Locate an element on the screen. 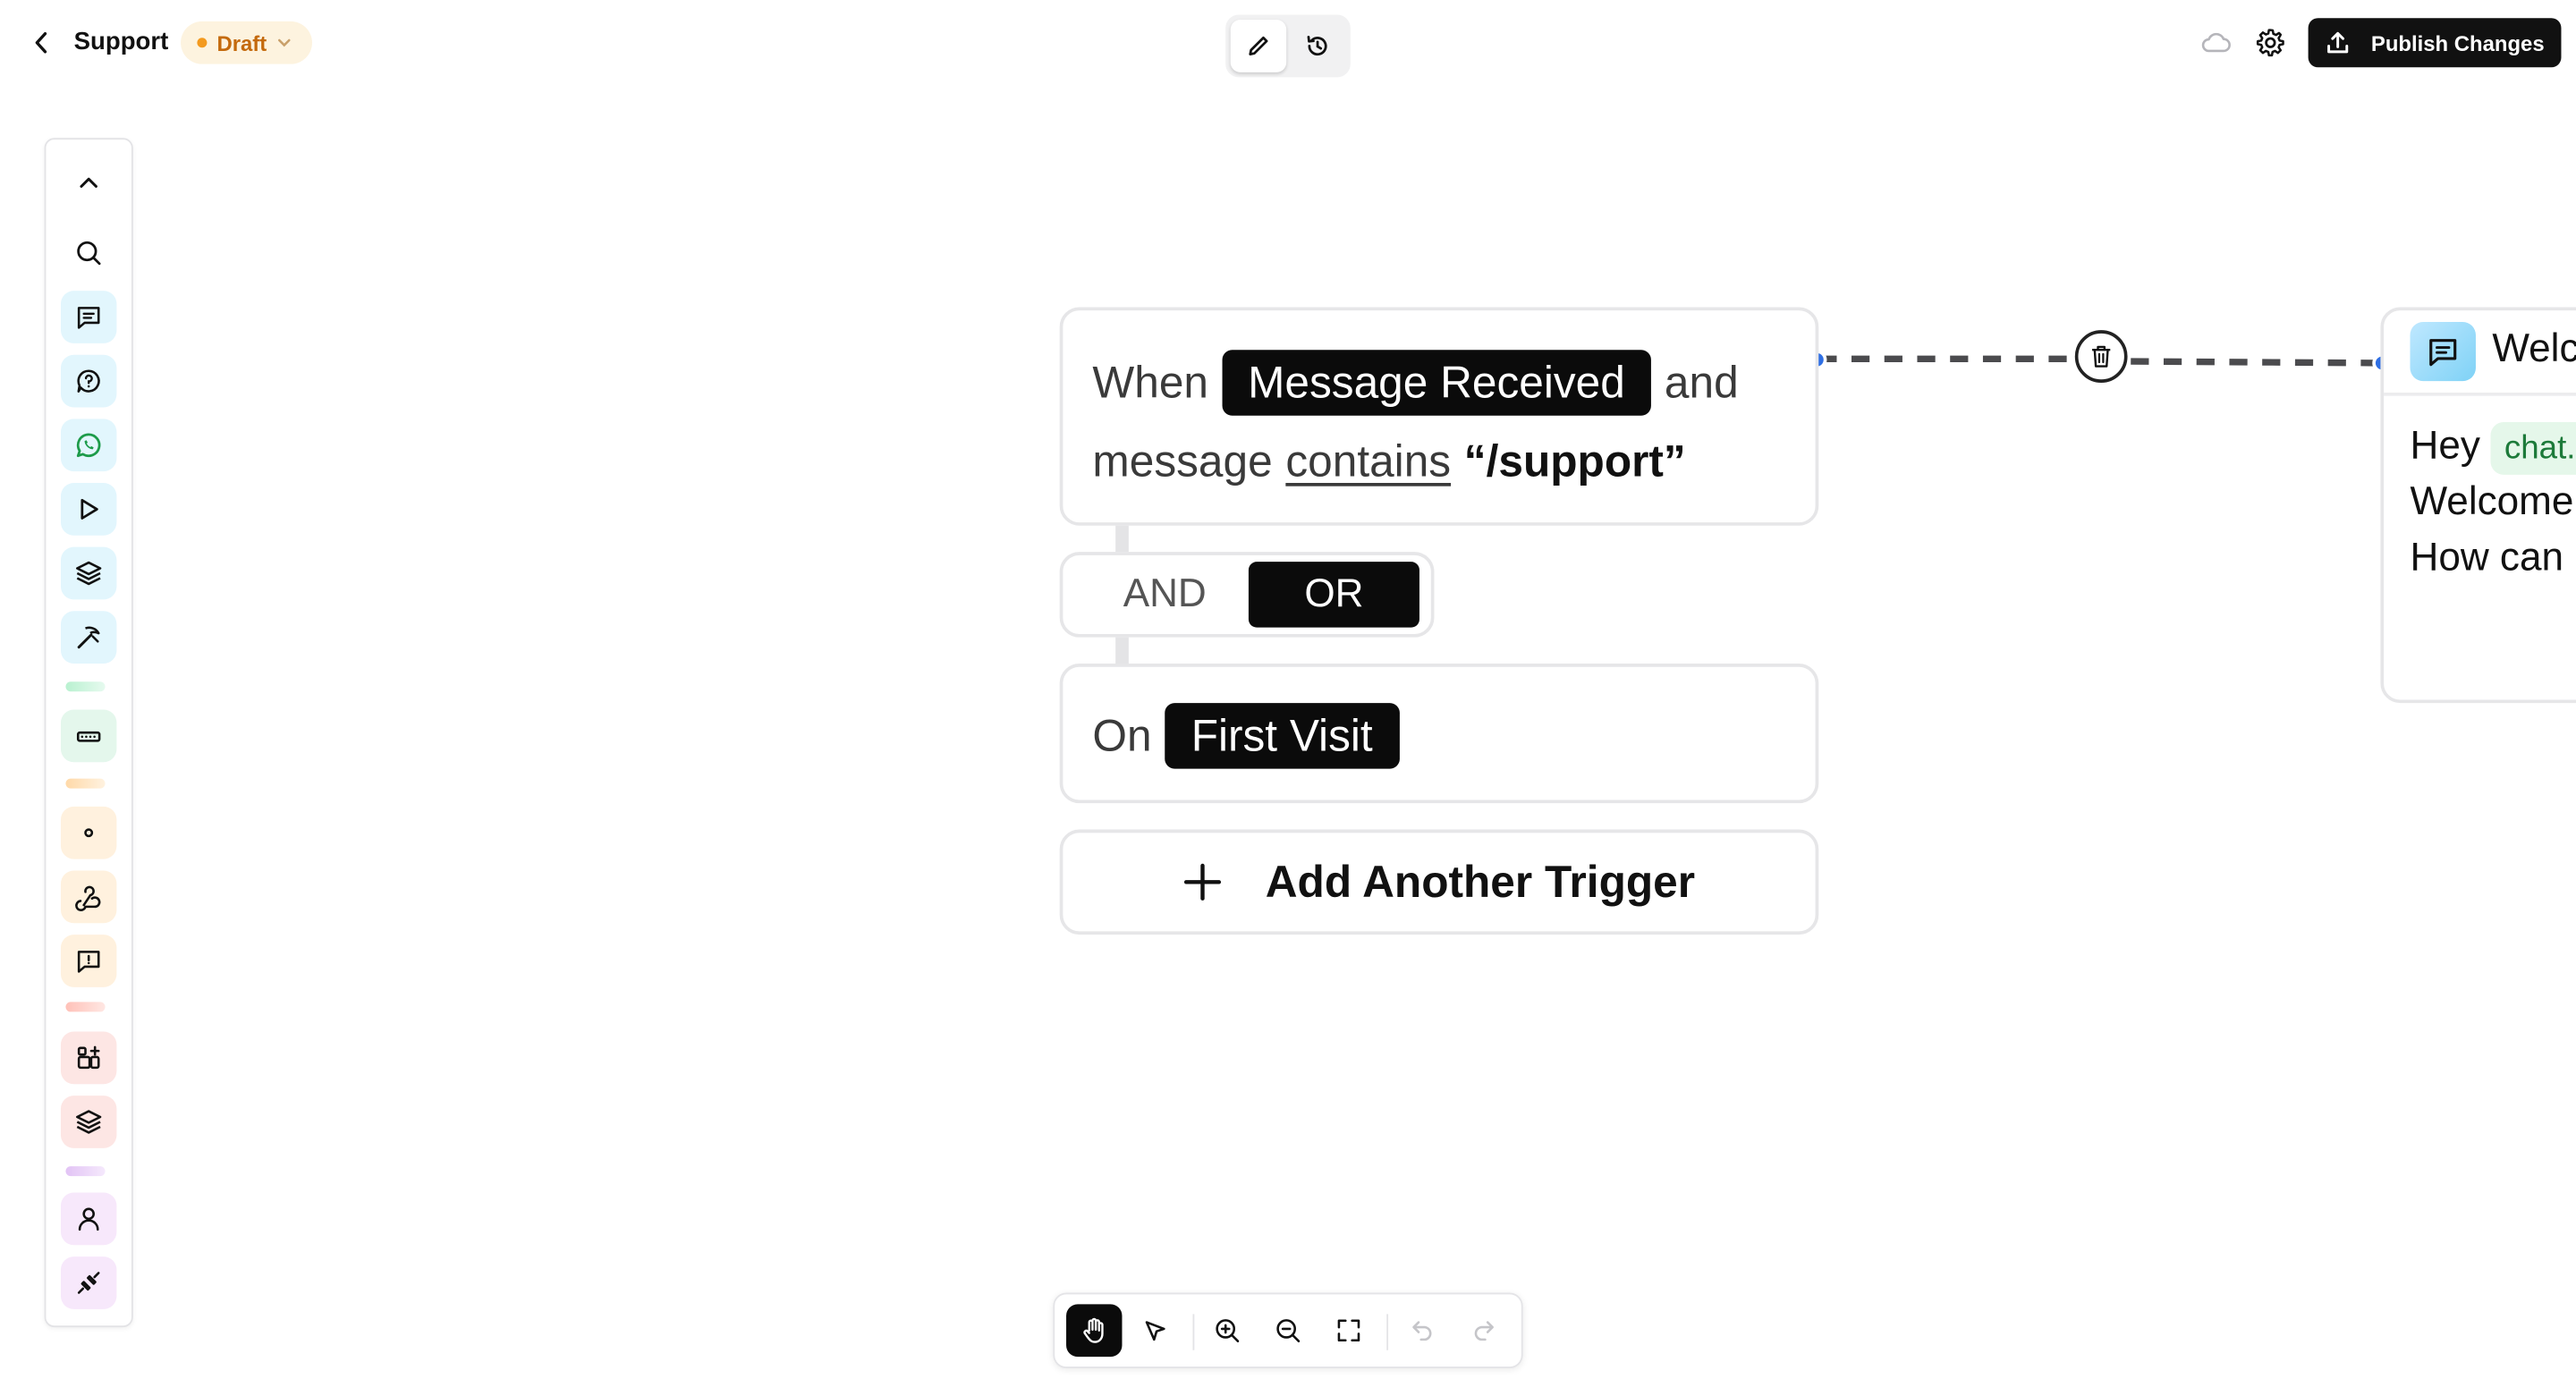 The image size is (2576, 1396). plus-icon is located at coordinates (1203, 882).